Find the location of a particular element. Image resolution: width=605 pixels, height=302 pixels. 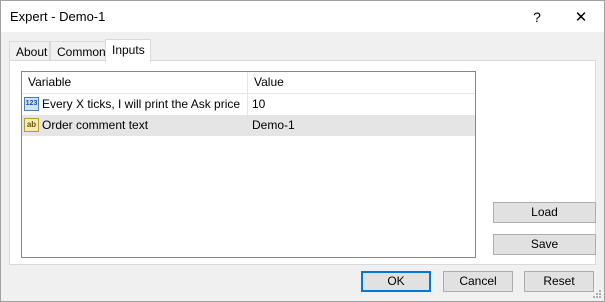

grid-header: Variable Value is located at coordinates (248, 83).